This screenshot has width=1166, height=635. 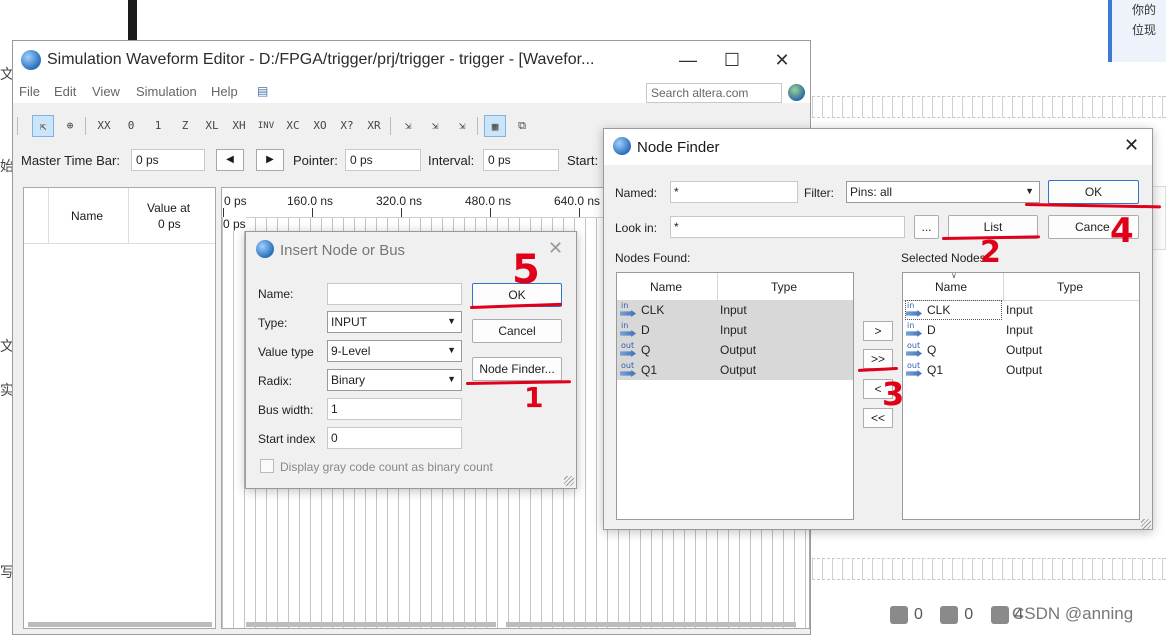 I want to click on quartus-logo-icon, so click(x=265, y=249).